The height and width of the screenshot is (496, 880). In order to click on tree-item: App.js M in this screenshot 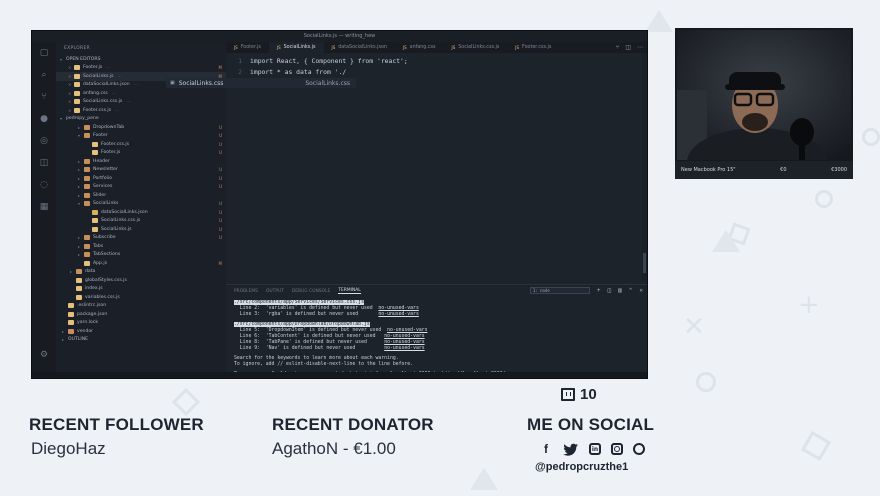, I will do `click(141, 263)`.